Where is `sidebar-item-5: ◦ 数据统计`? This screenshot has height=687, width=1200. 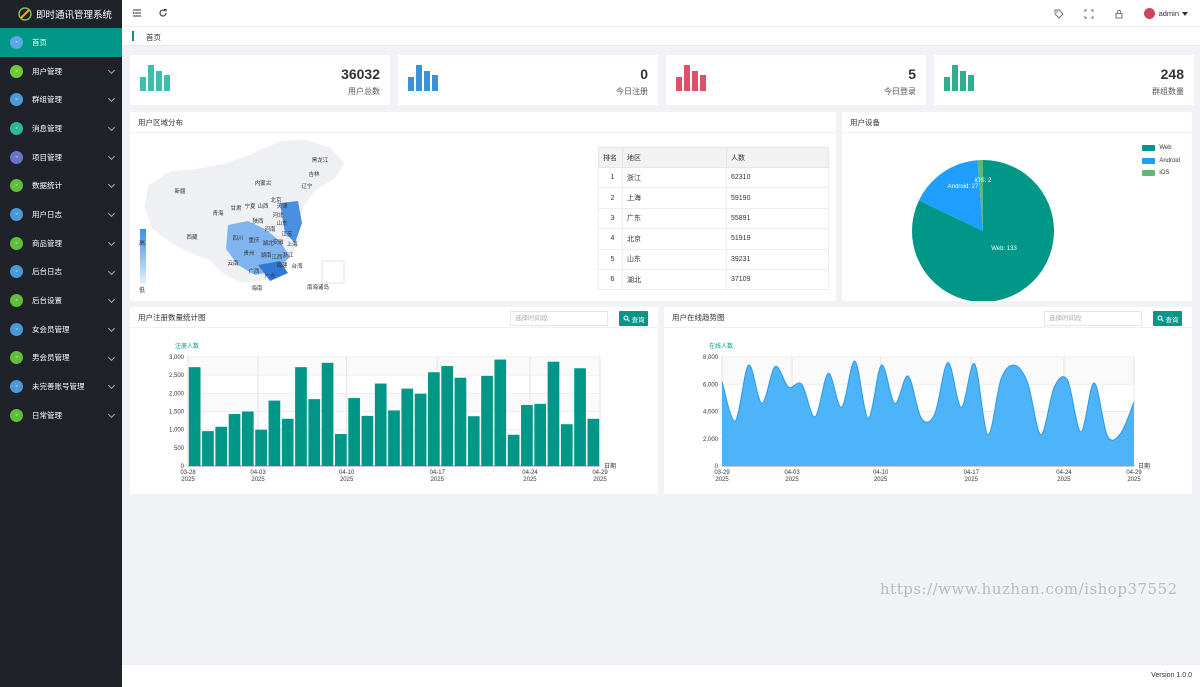 sidebar-item-5: ◦ 数据统计 is located at coordinates (61, 185).